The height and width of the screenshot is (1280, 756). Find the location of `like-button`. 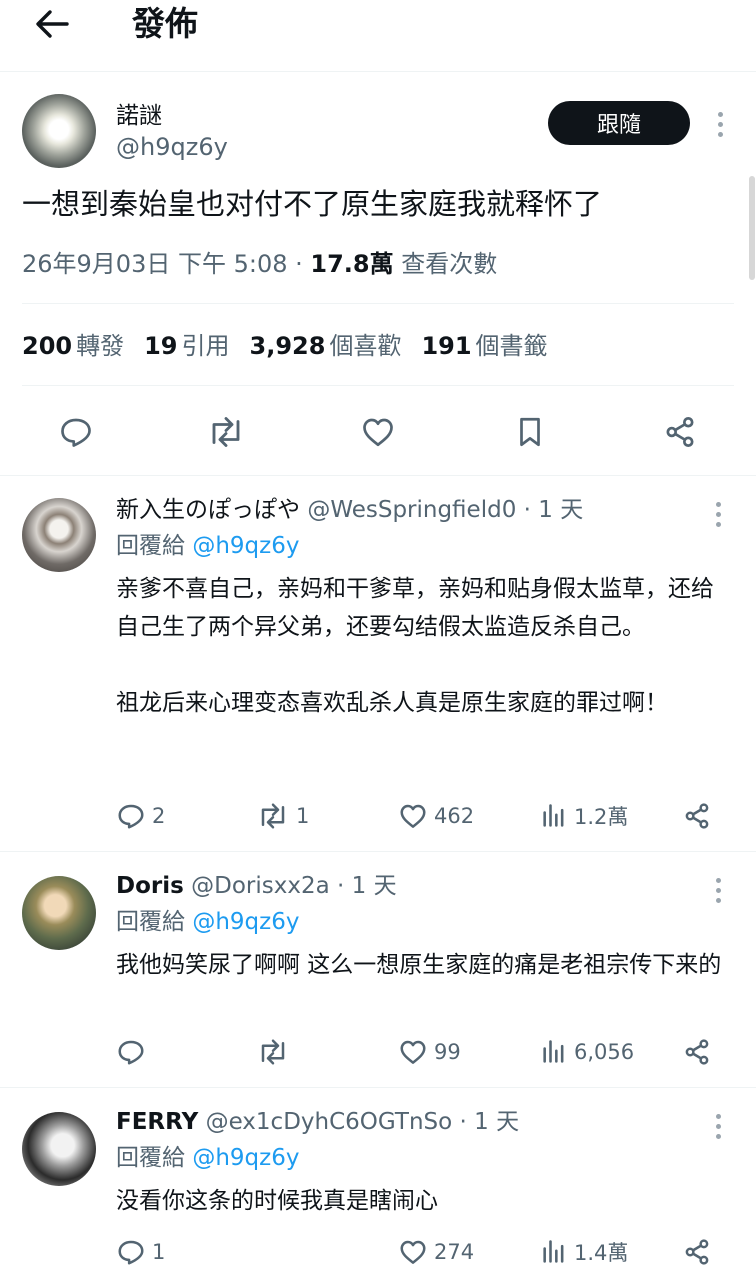

like-button is located at coordinates (378, 432).